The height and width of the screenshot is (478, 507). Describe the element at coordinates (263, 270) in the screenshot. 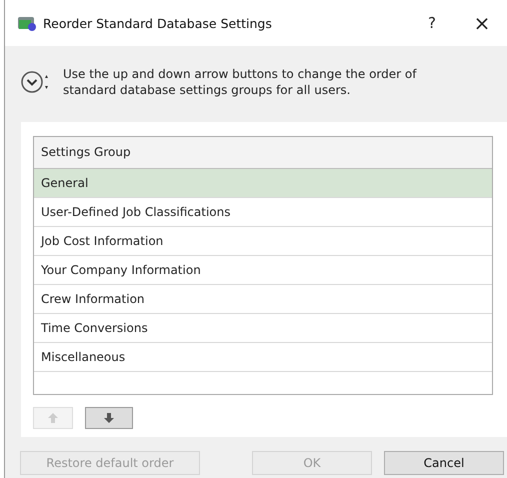

I see `table-row: Your Company Information` at that location.